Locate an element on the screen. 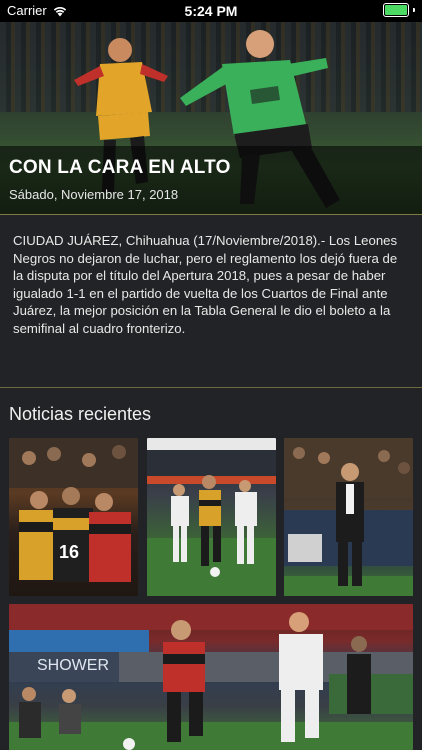 The image size is (422, 750). svg-text: 16 is located at coordinates (69, 552).